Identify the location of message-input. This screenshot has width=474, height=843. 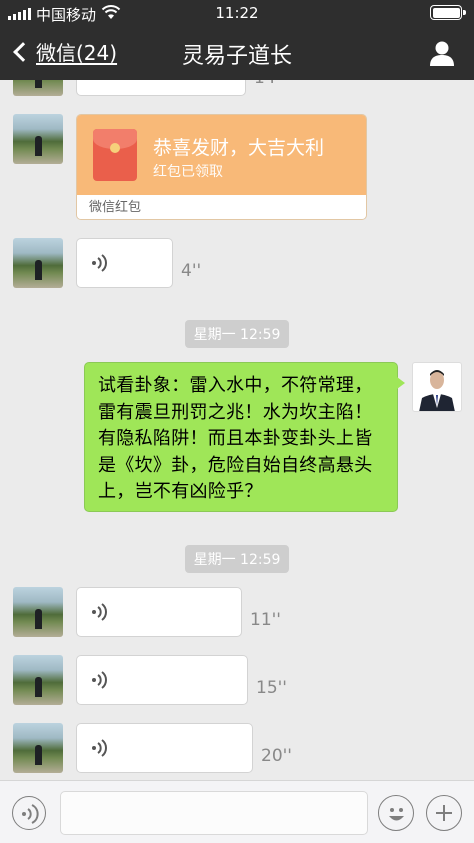
(214, 813).